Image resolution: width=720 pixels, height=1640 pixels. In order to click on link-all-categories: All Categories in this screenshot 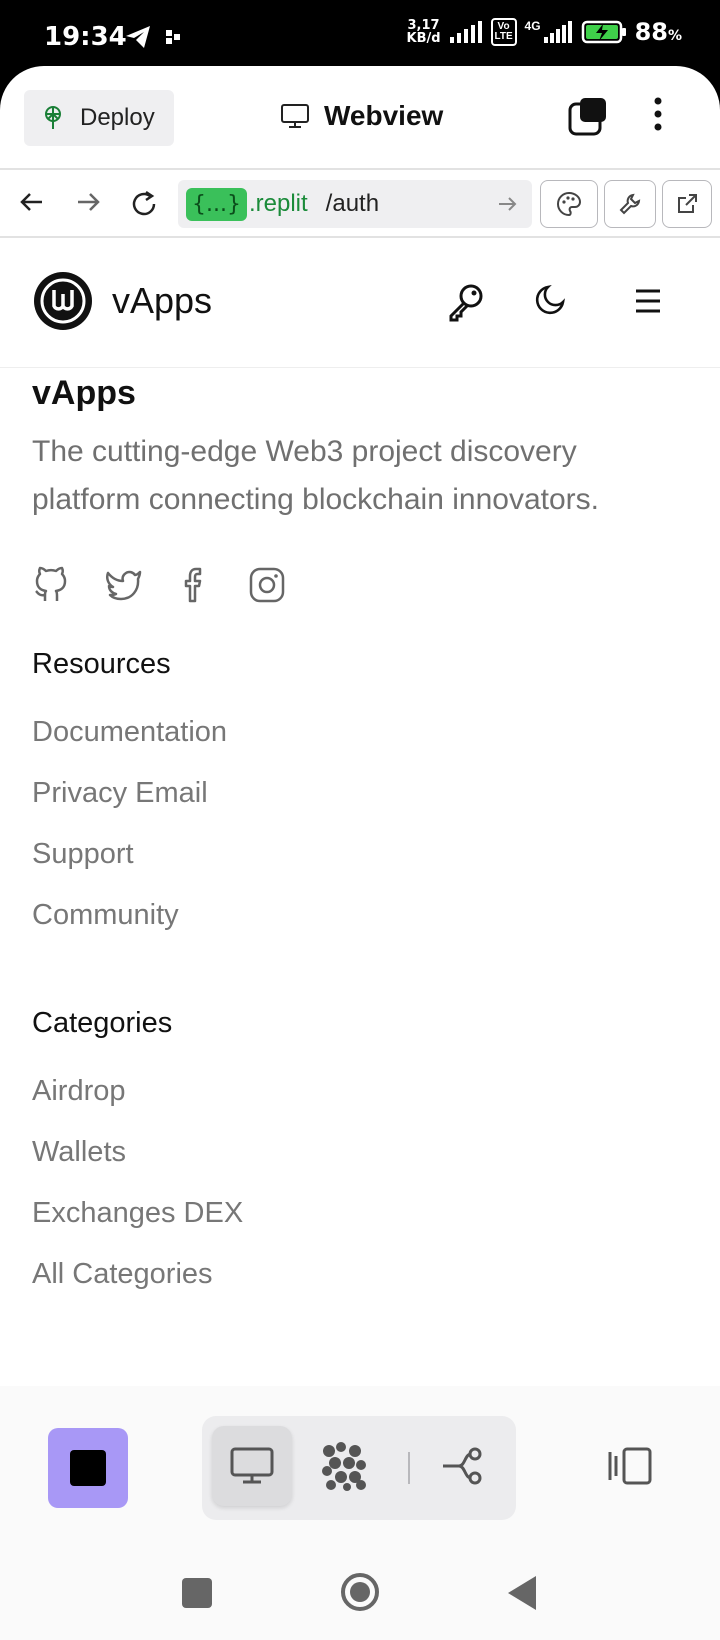, I will do `click(122, 1274)`.